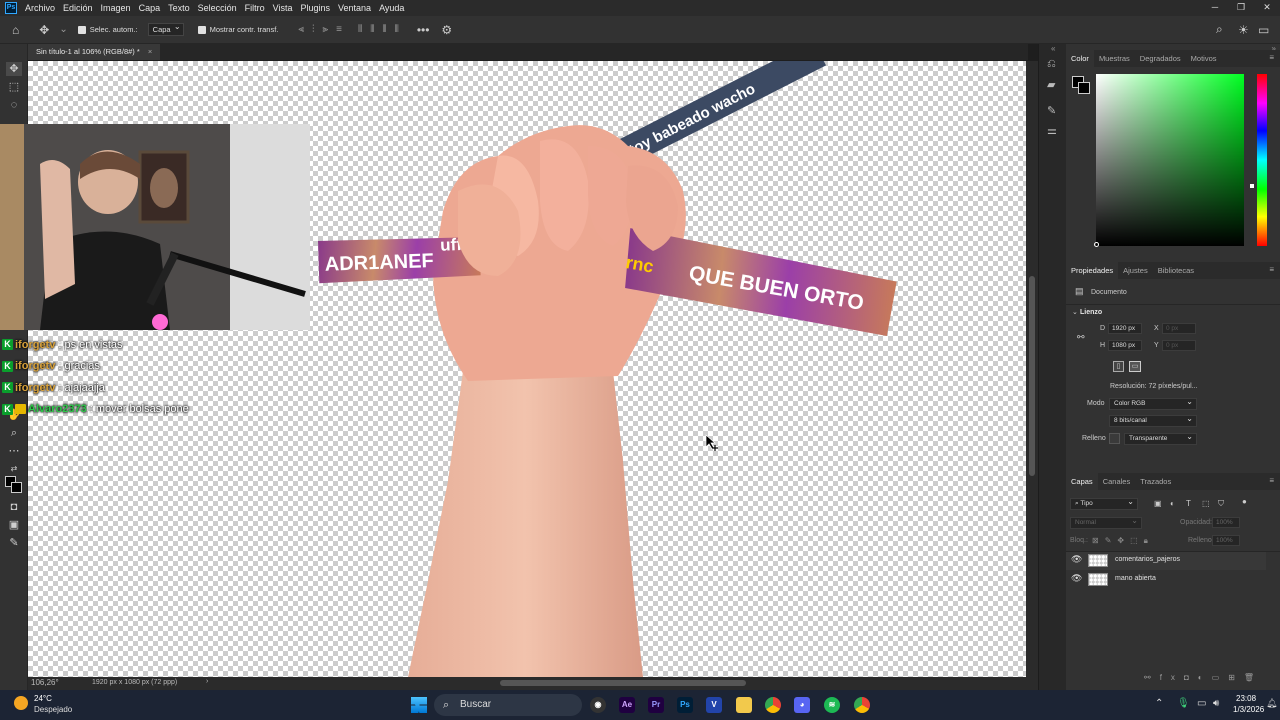  Describe the element at coordinates (1135, 578) in the screenshot. I see `layer-name: mano abierta` at that location.